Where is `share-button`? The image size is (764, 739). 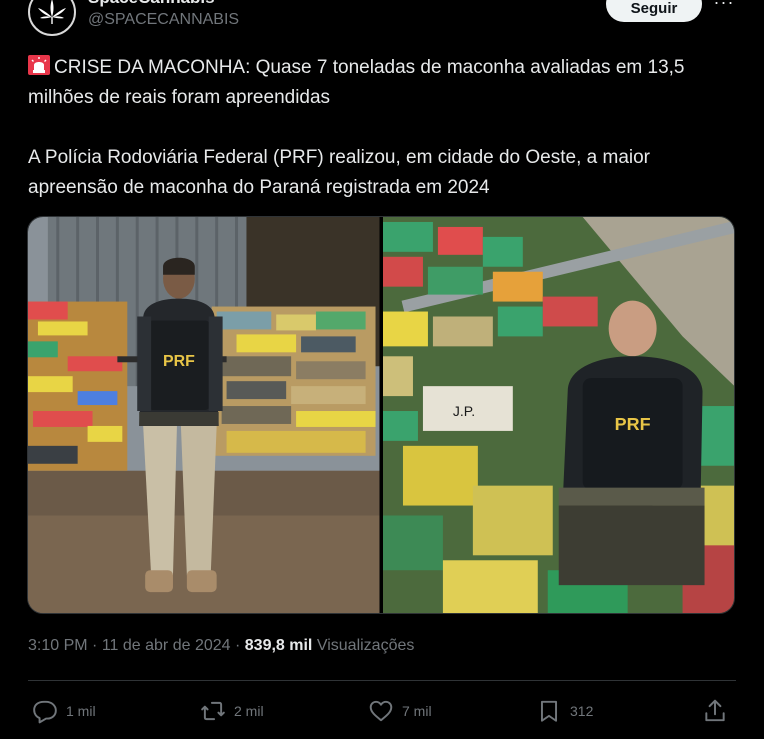
share-button is located at coordinates (715, 711).